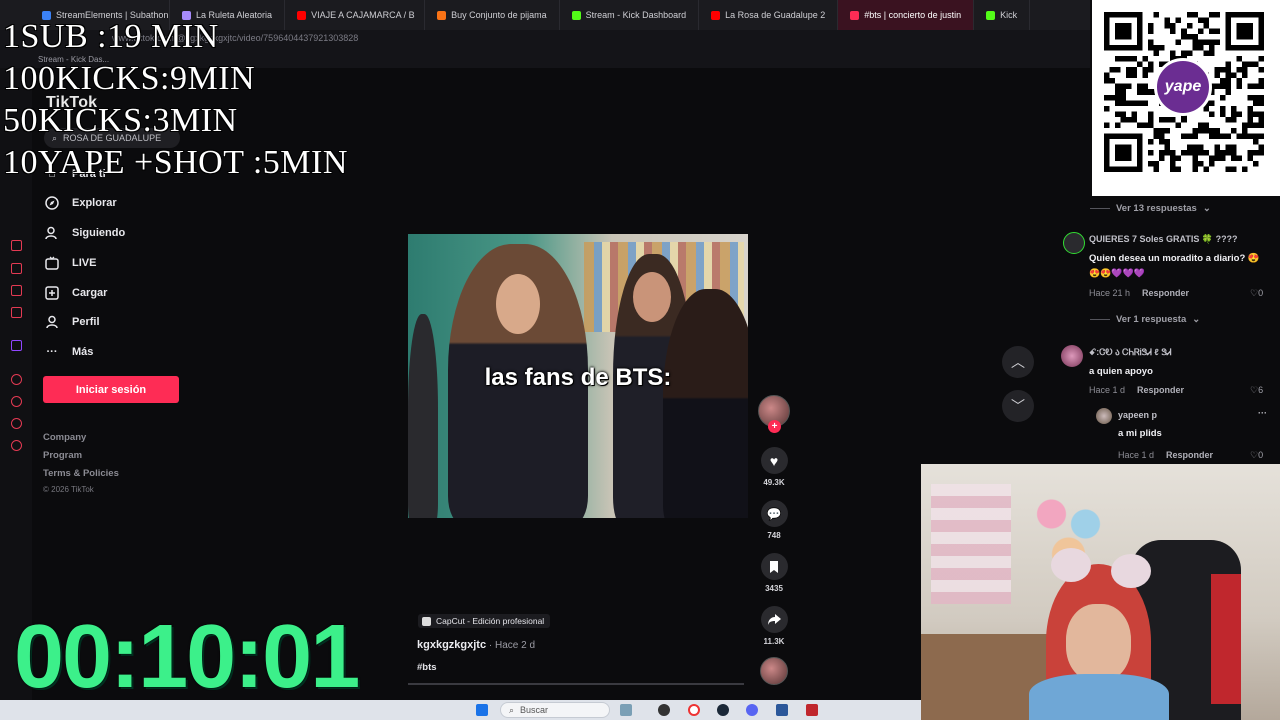 The height and width of the screenshot is (720, 1280). Describe the element at coordinates (664, 710) in the screenshot. I see `obs-icon` at that location.